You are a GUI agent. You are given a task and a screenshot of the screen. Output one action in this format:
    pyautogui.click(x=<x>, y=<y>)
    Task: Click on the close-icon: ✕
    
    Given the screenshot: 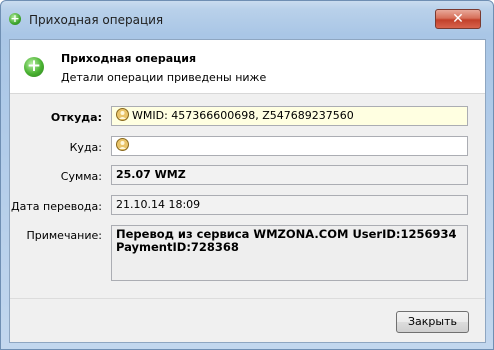 What is the action you would take?
    pyautogui.click(x=458, y=19)
    